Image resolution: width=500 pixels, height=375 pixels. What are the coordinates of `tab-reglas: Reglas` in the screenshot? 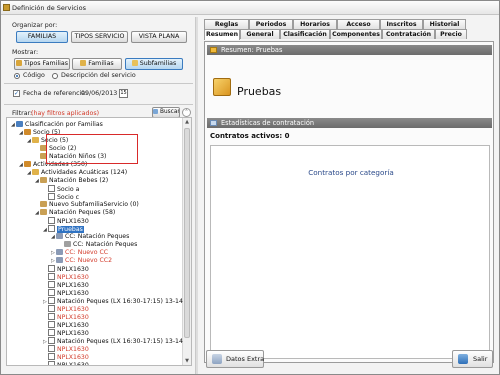 It's located at (226, 24).